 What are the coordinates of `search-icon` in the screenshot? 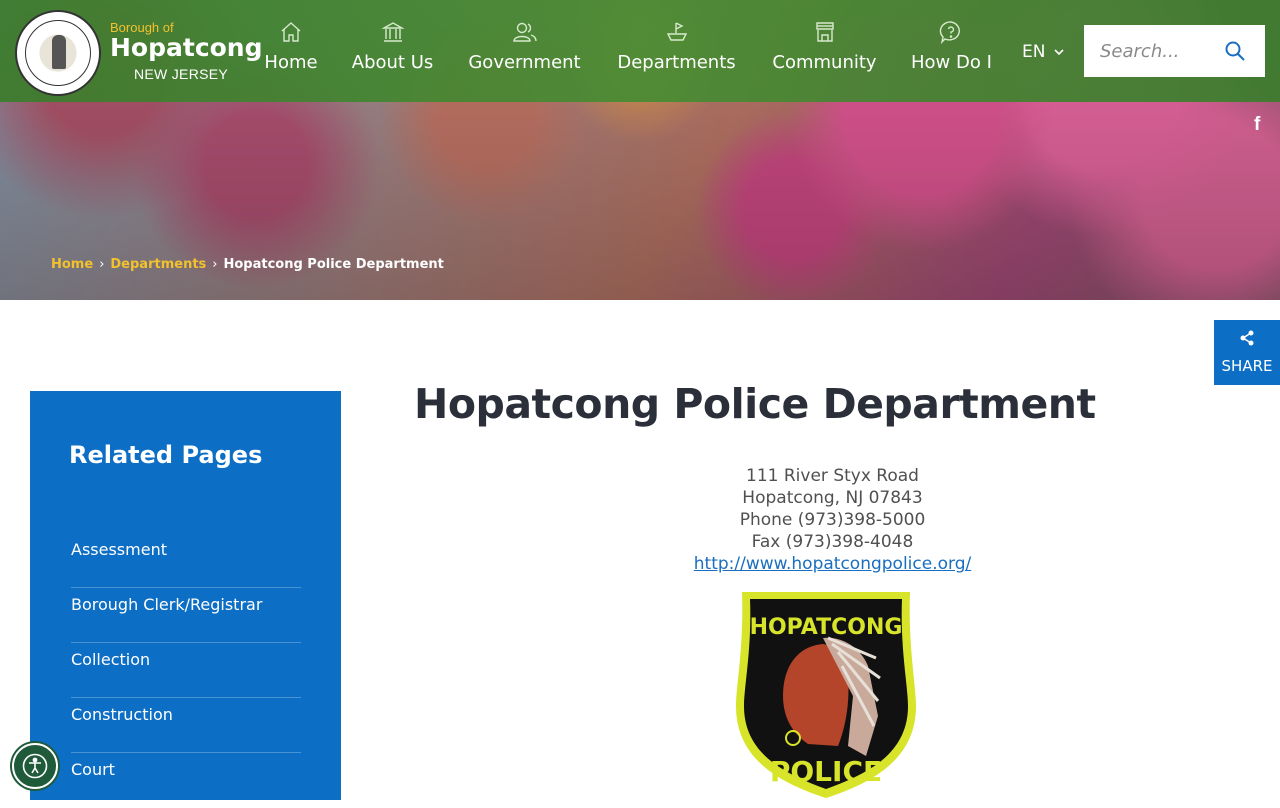 It's located at (1235, 51).